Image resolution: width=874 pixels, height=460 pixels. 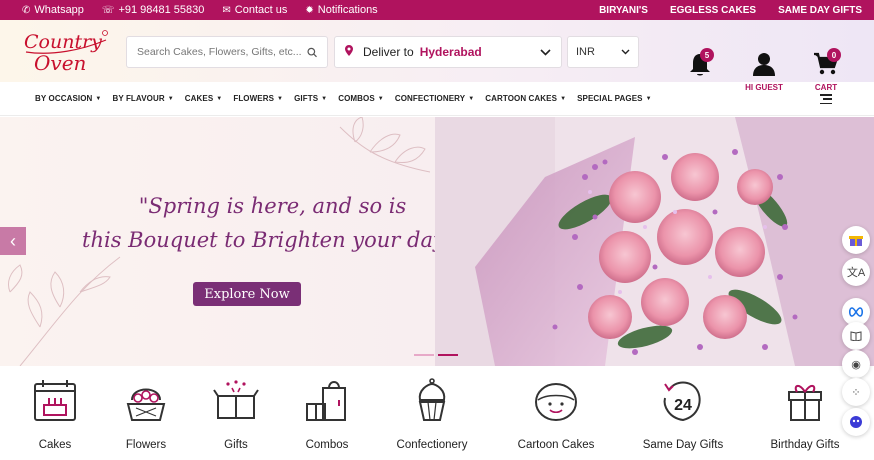 I want to click on account-button: HI GUEST, so click(x=764, y=72).